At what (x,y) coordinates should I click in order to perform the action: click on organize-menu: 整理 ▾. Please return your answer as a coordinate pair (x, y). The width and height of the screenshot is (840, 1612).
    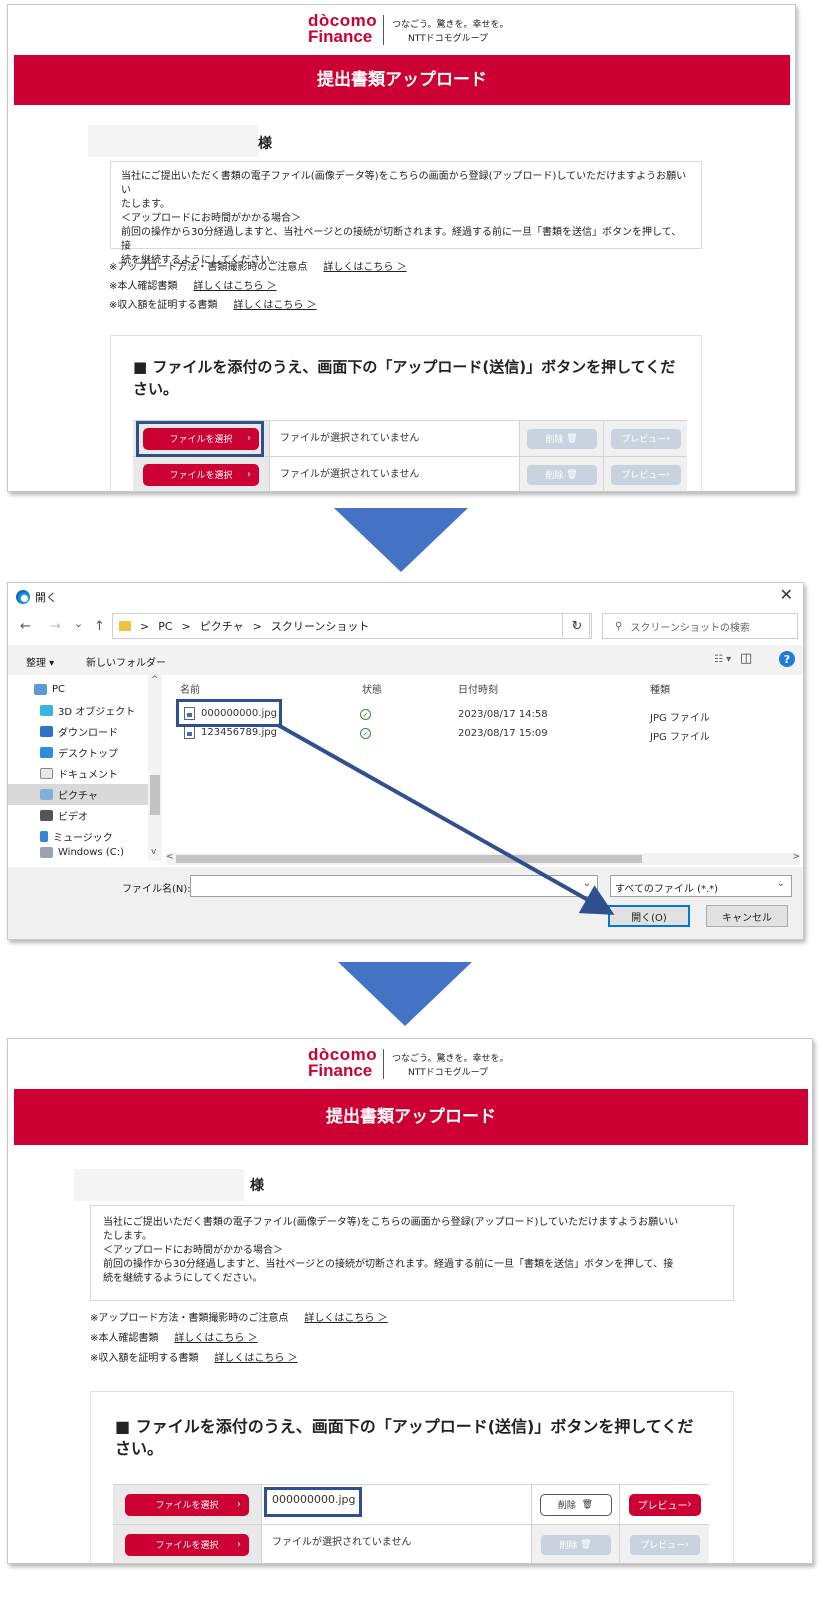
    Looking at the image, I should click on (40, 661).